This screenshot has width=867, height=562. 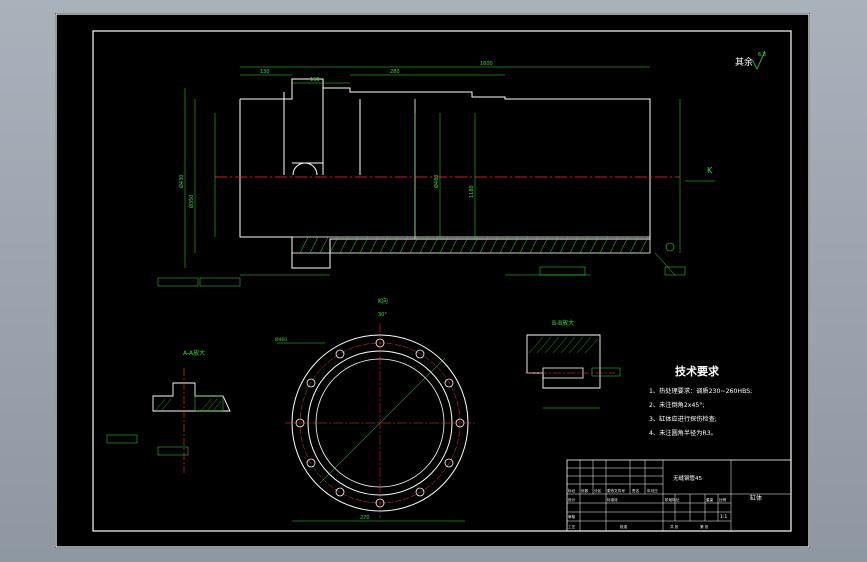 What do you see at coordinates (710, 170) in the screenshot?
I see `k-view-marker: K` at bounding box center [710, 170].